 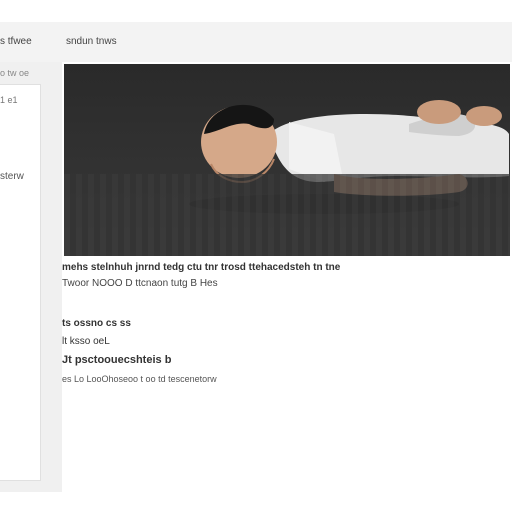 What do you see at coordinates (16, 41) in the screenshot?
I see `site-name: s tfwee` at bounding box center [16, 41].